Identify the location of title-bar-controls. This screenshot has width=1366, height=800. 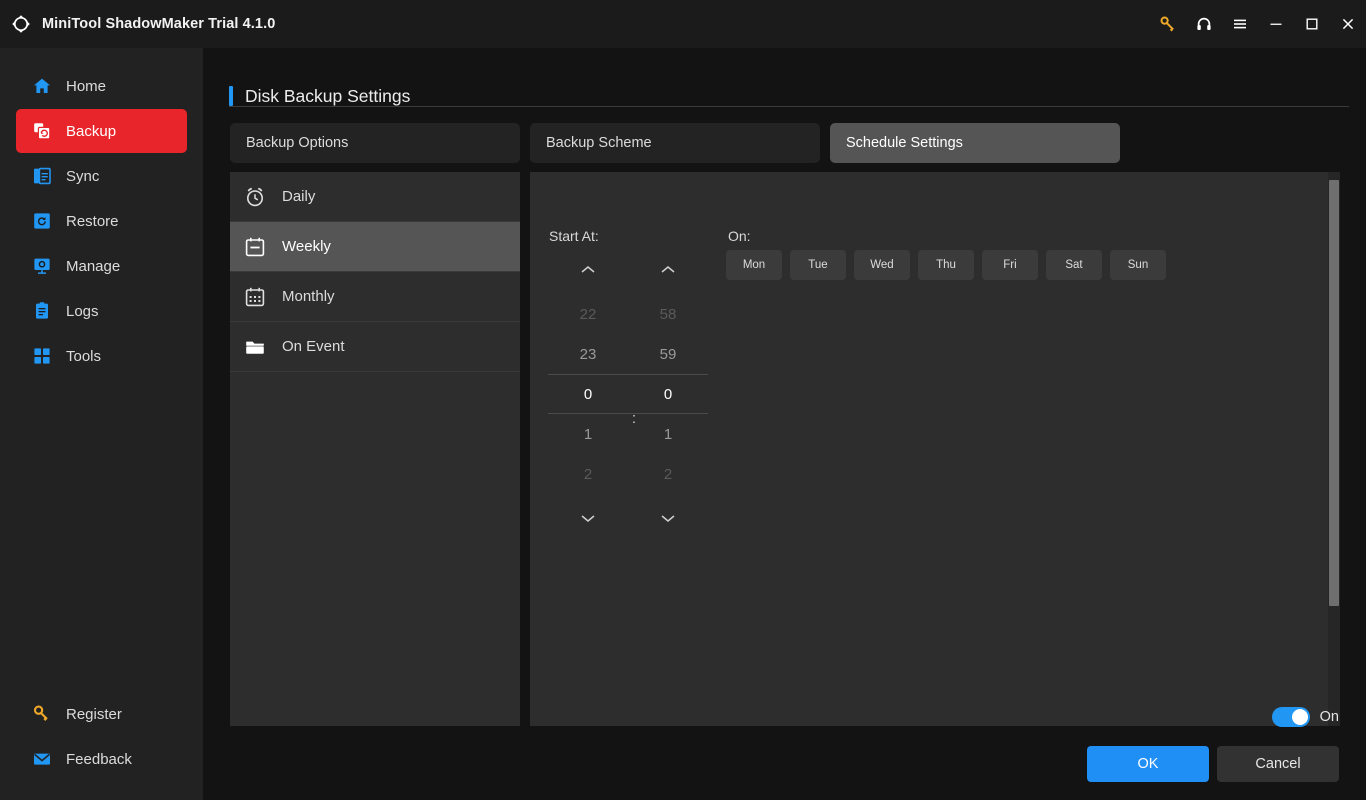
(1258, 24).